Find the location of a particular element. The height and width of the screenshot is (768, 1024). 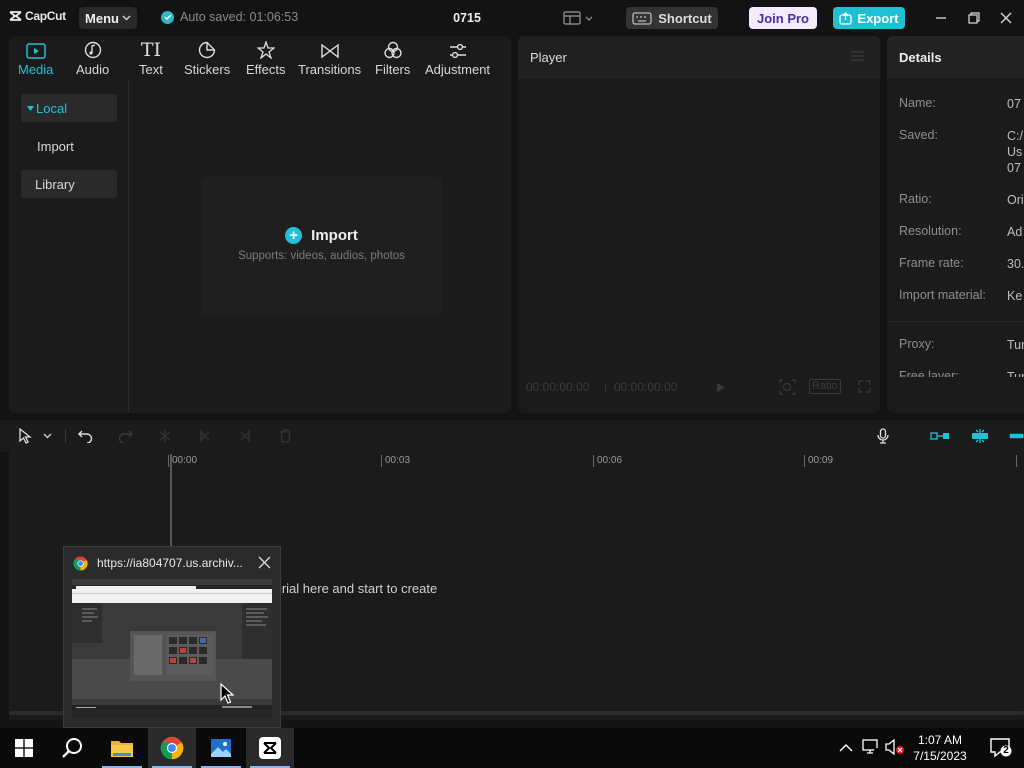

ruler-tick: 00:06 is located at coordinates (607, 461).